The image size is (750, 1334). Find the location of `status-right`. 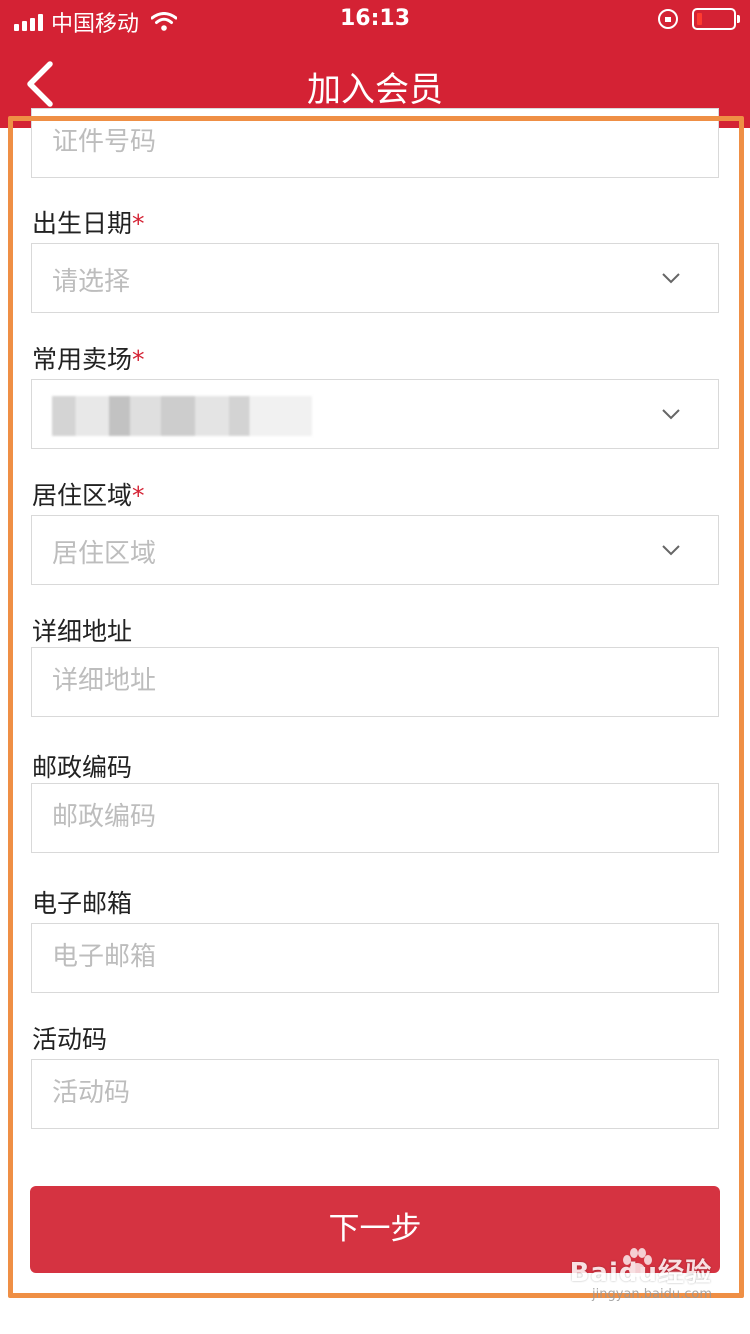

status-right is located at coordinates (699, 19).